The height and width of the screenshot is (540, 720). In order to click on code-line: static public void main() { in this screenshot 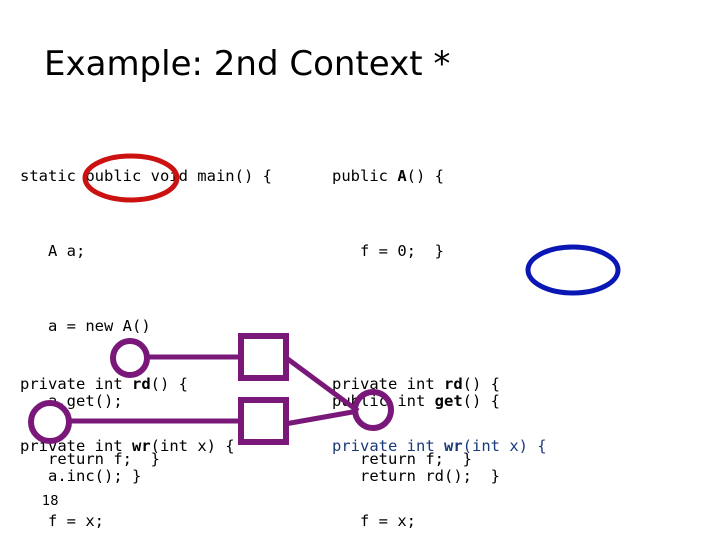, I will do `click(146, 176)`.